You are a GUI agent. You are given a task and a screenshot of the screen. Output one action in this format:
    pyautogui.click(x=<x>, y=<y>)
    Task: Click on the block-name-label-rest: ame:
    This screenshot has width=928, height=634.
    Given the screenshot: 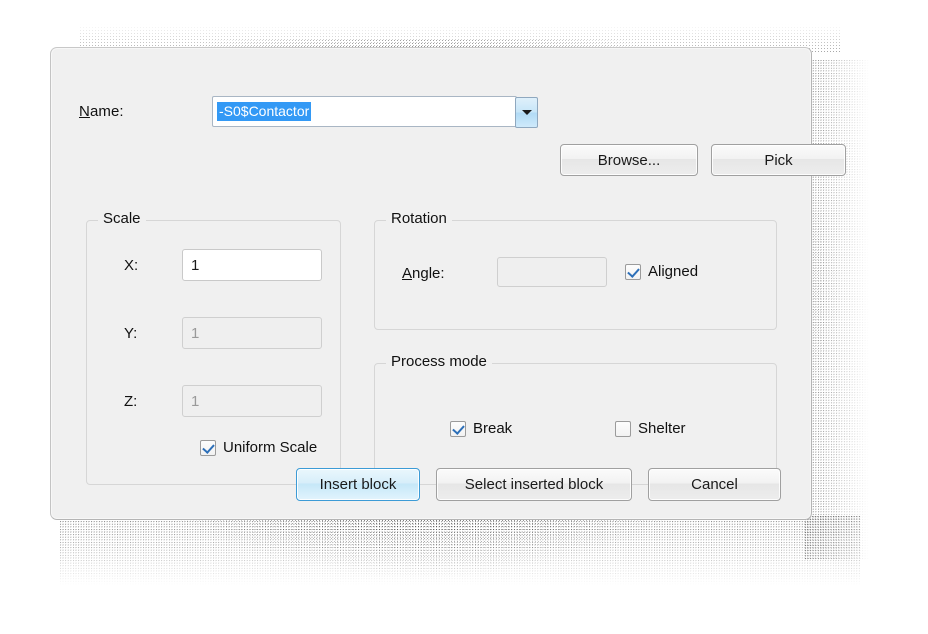 What is the action you would take?
    pyautogui.click(x=106, y=111)
    